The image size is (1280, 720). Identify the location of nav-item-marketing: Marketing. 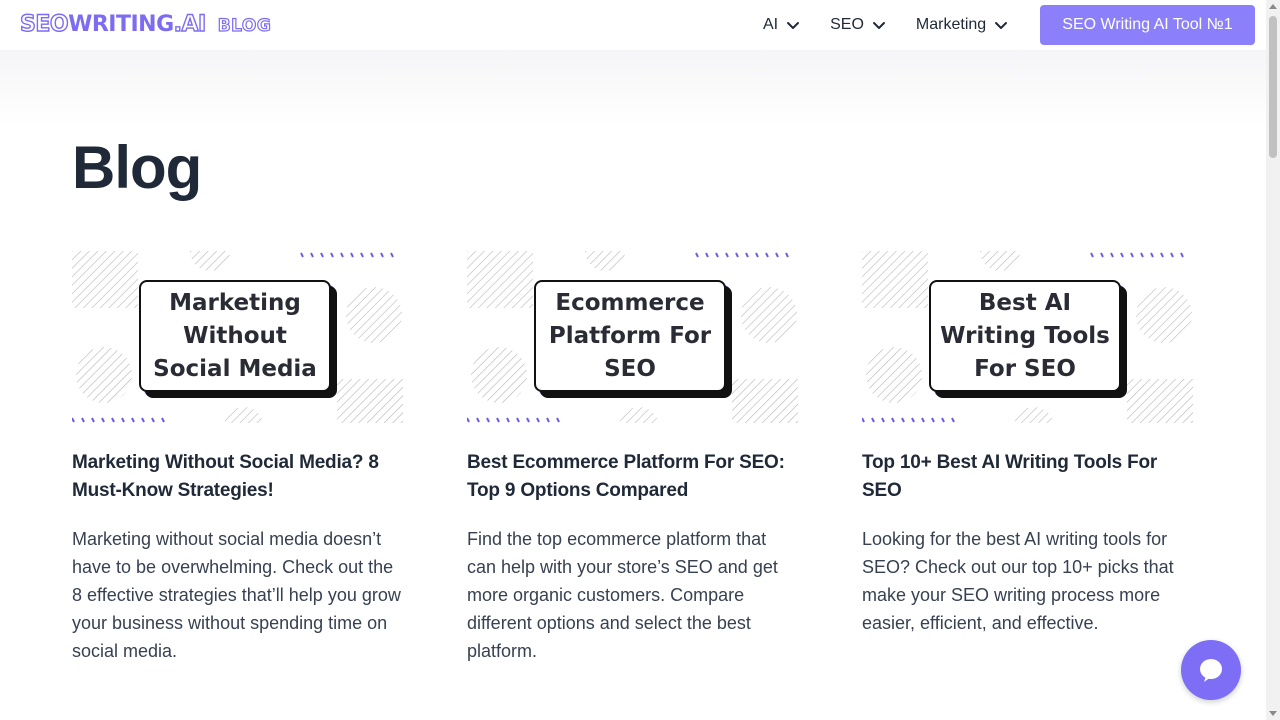
(962, 25).